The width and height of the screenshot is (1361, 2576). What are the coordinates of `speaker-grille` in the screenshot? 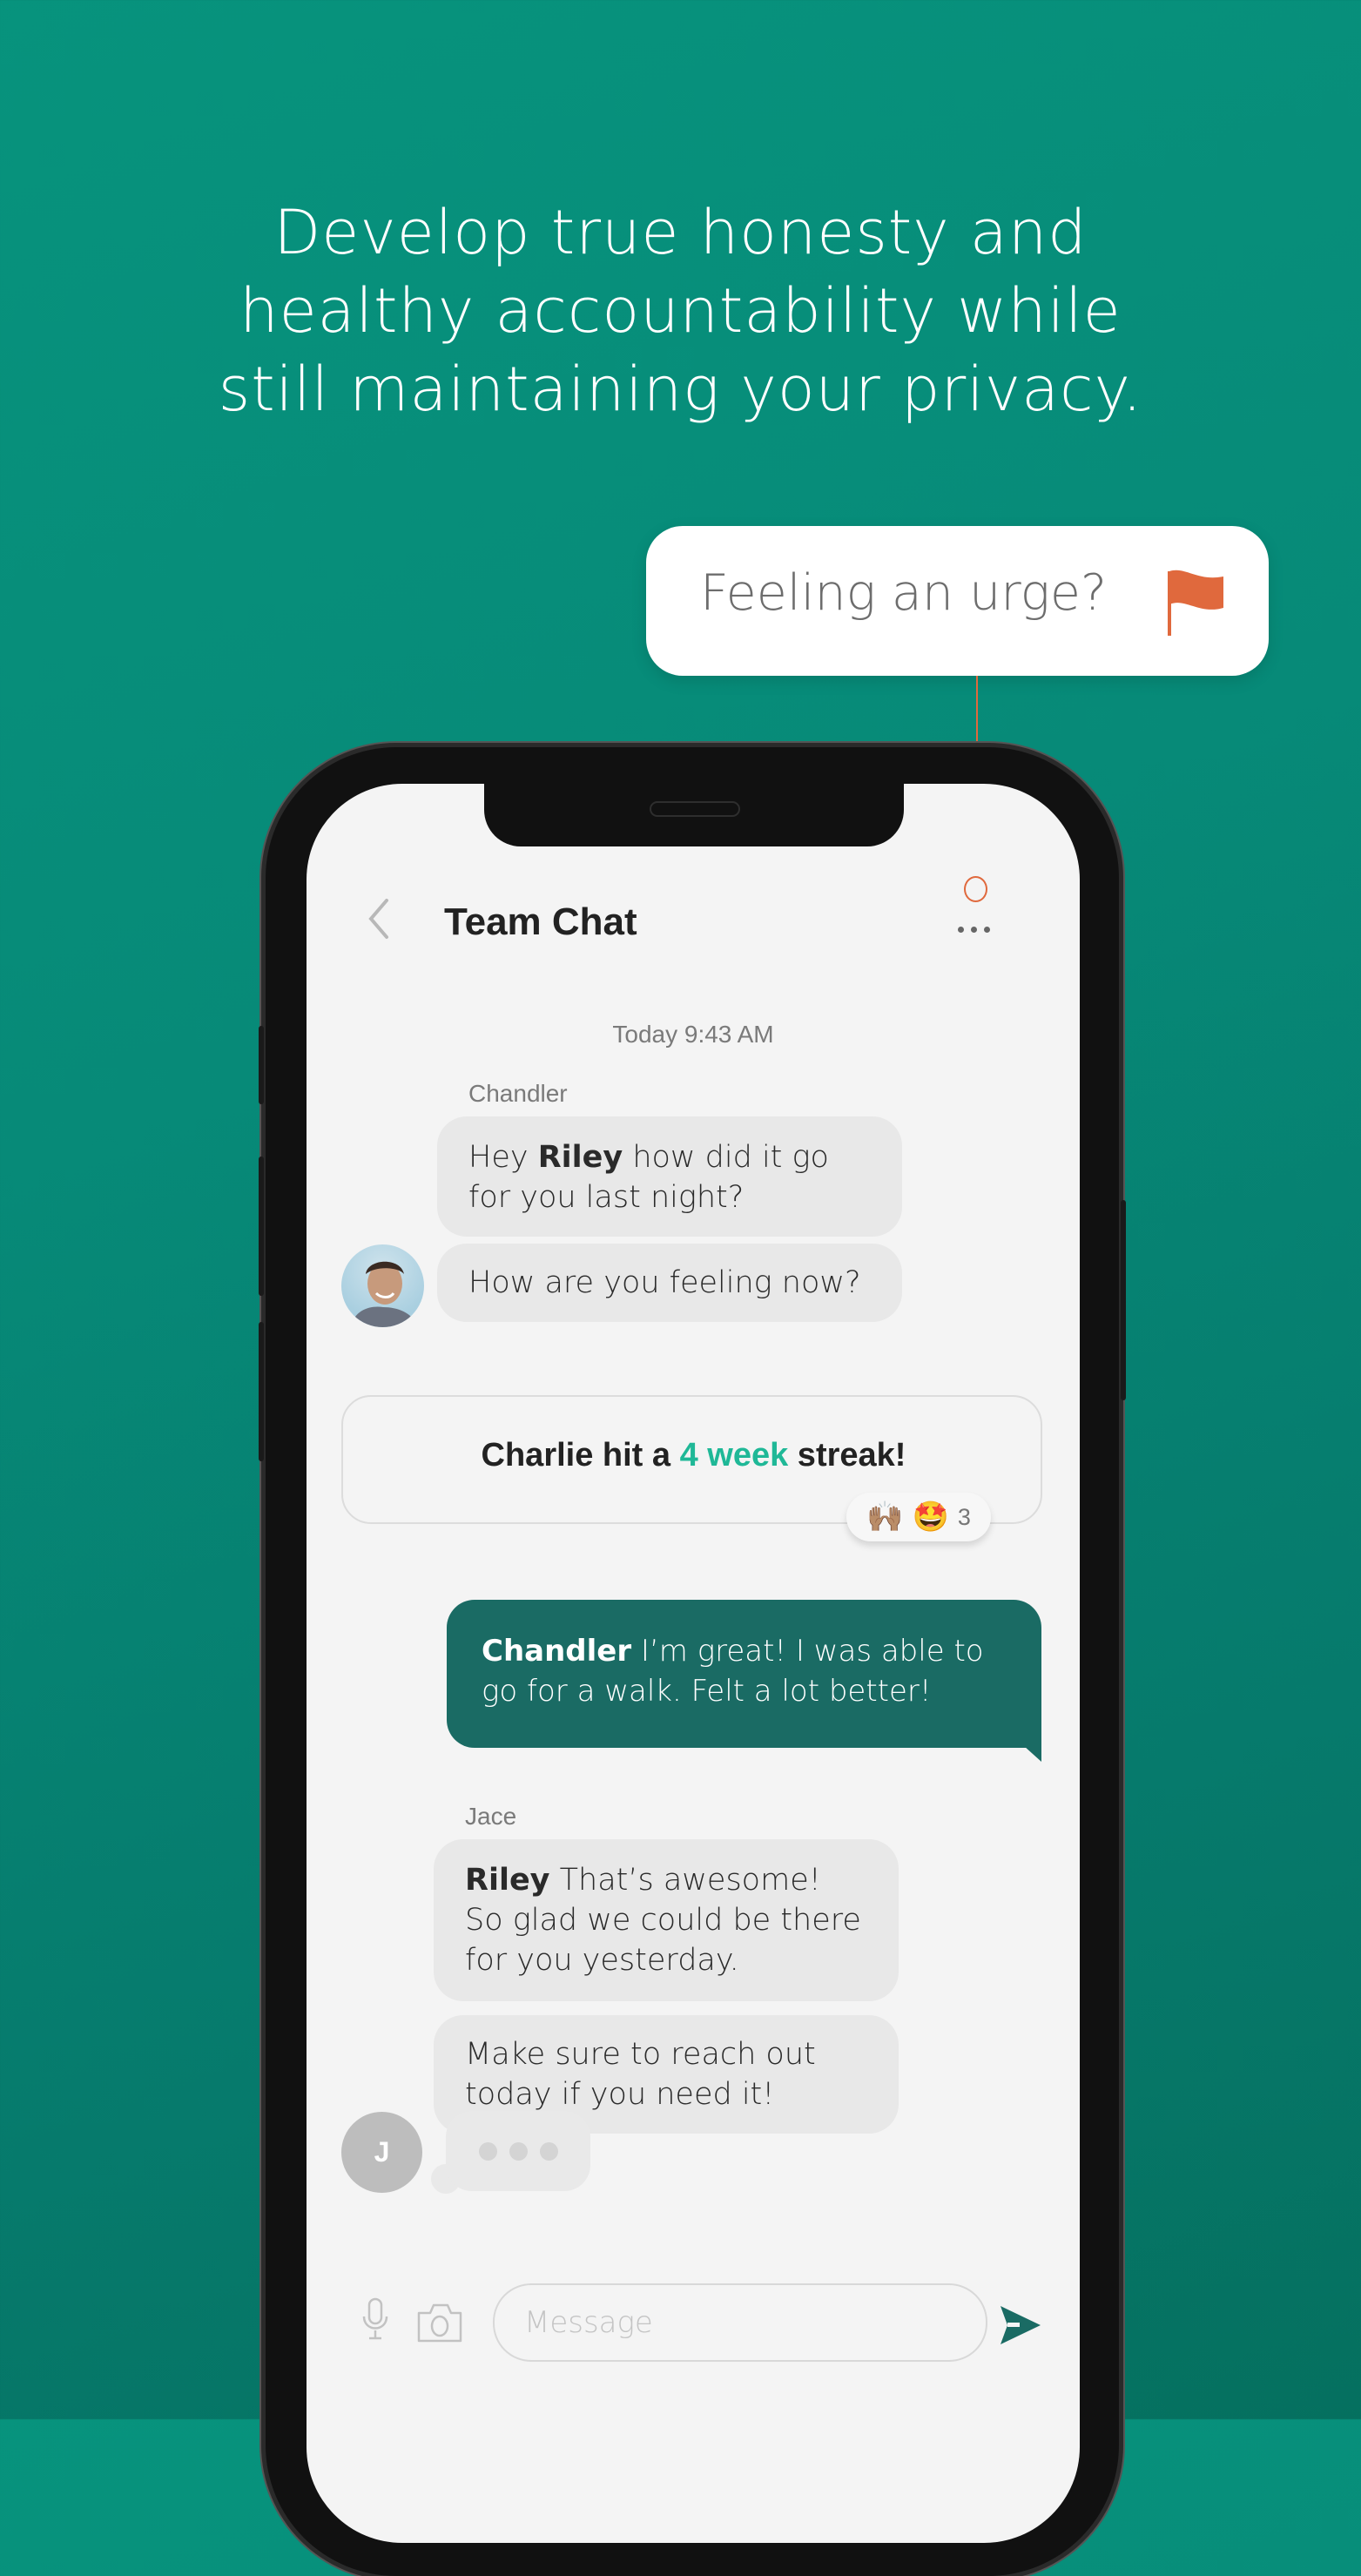 It's located at (695, 809).